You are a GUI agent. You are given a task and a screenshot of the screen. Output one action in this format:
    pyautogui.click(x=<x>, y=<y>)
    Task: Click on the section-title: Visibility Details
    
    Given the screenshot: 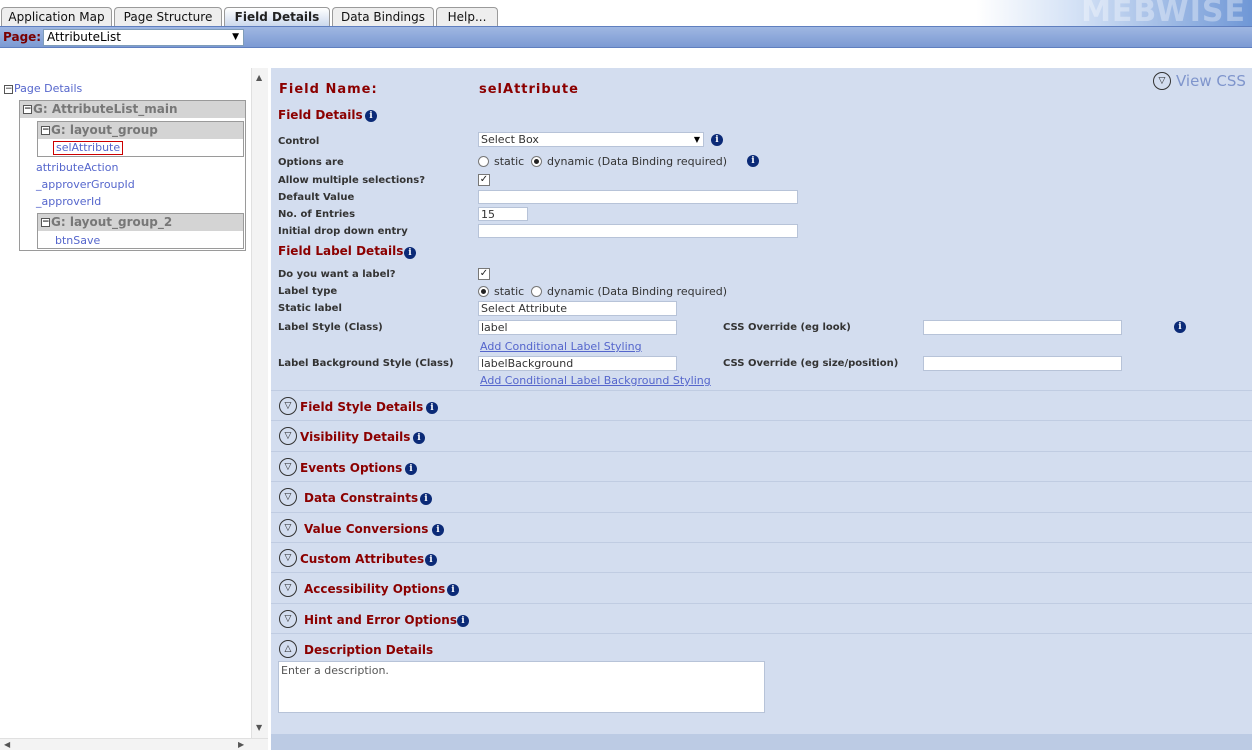 What is the action you would take?
    pyautogui.click(x=355, y=437)
    